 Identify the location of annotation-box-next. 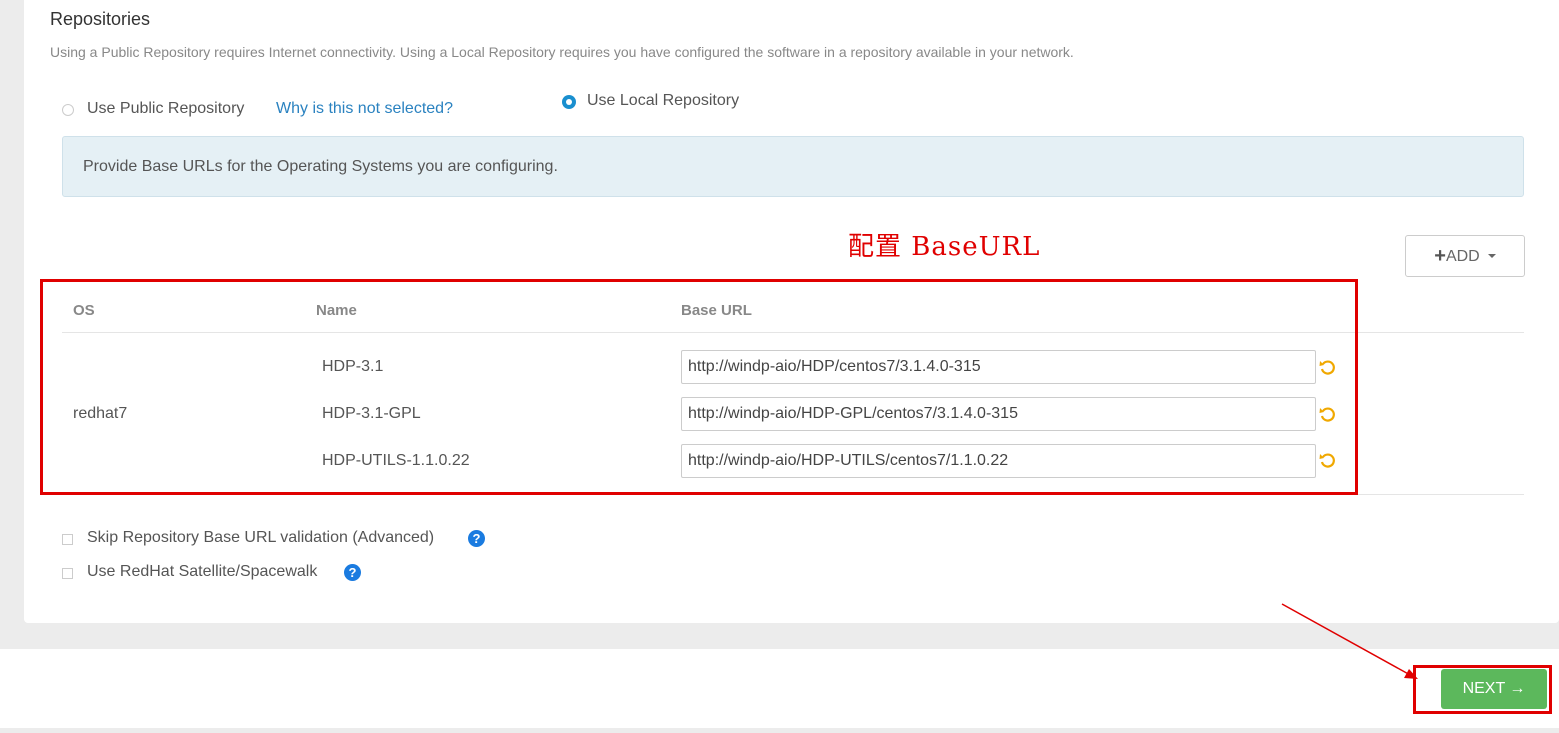
(1482, 689).